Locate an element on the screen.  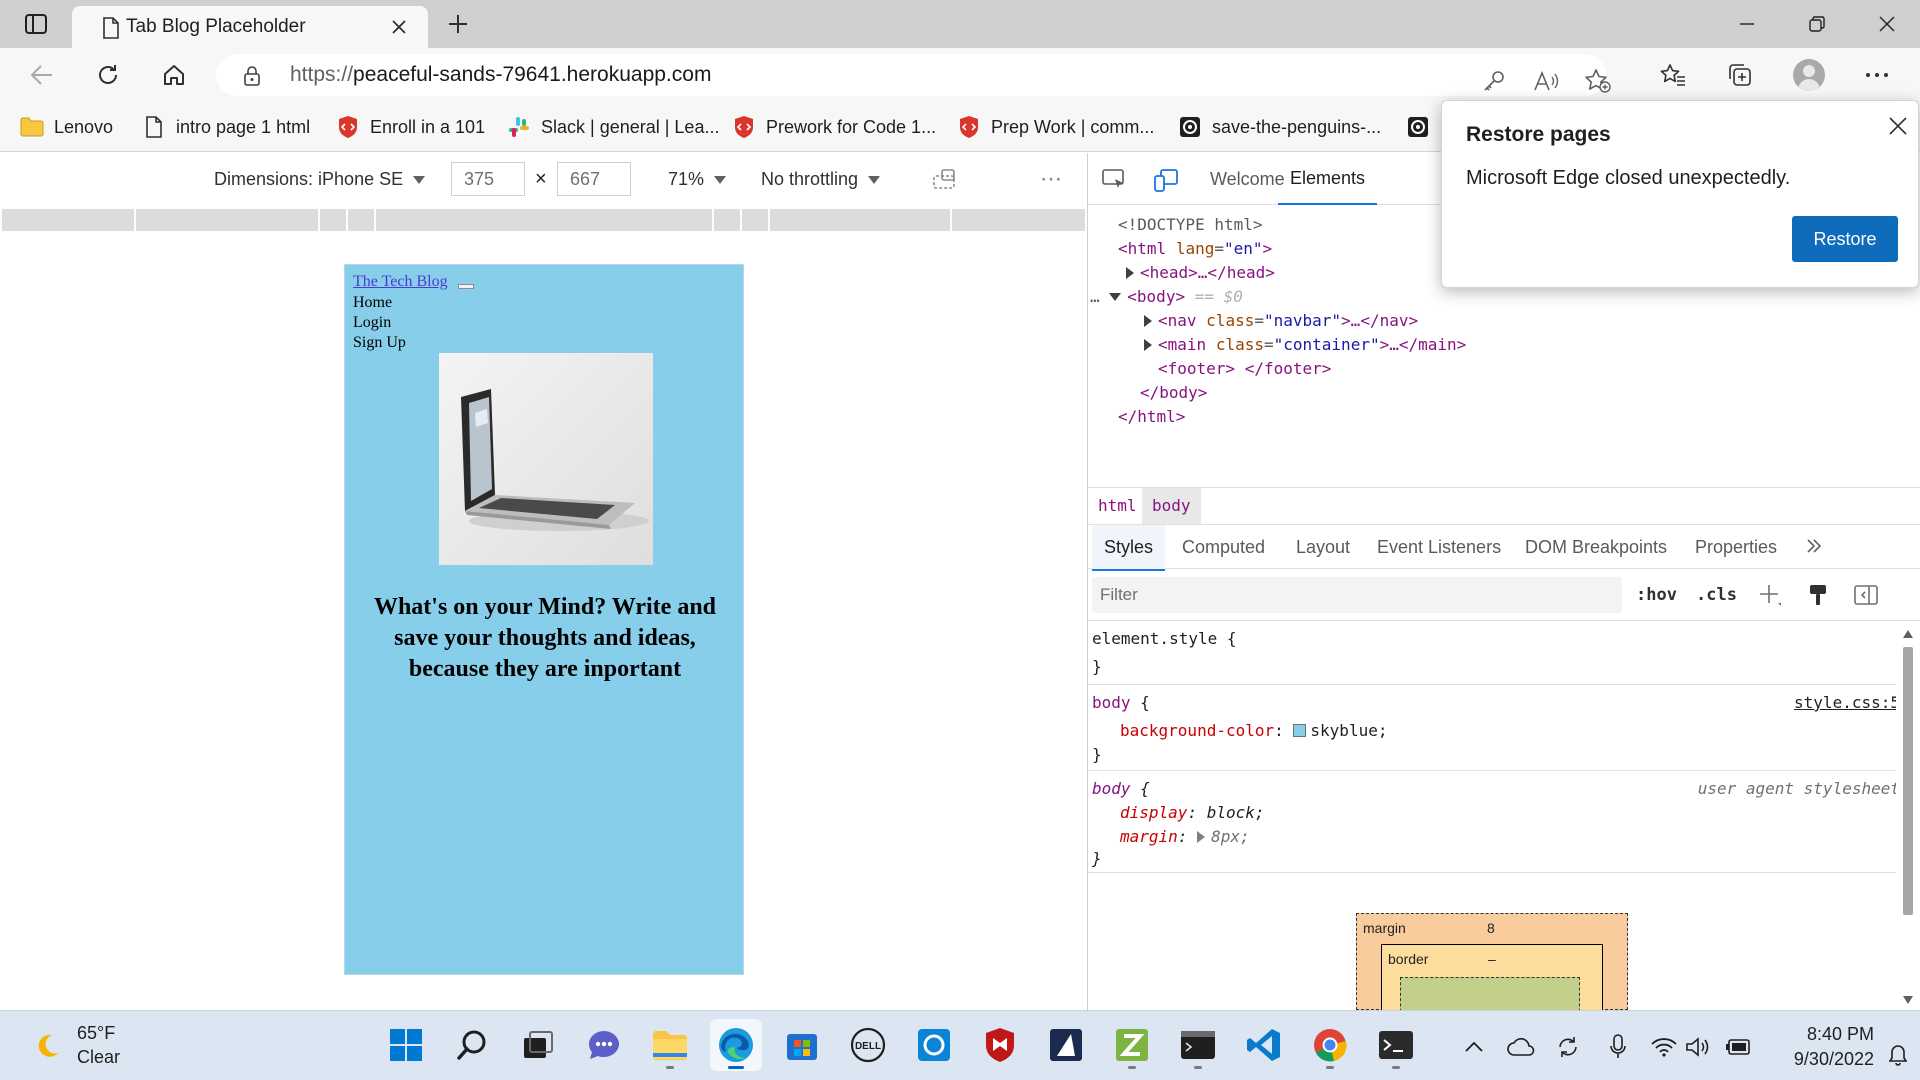
taskbar-microsoft-store is located at coordinates (802, 1045).